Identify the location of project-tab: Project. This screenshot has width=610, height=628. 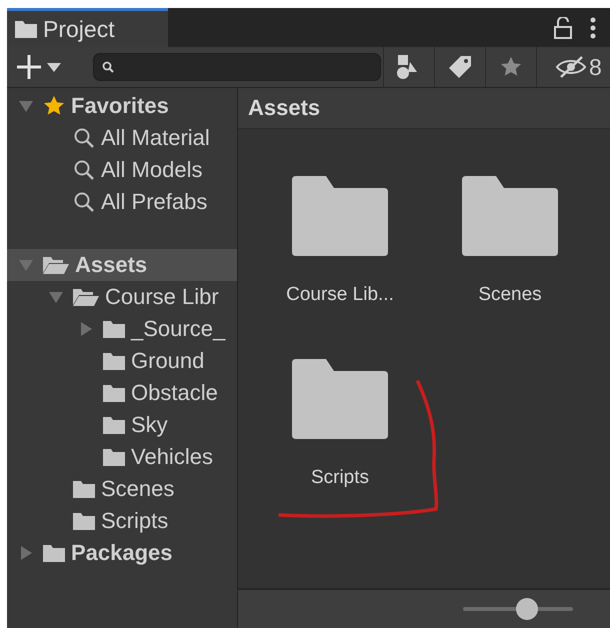
(87, 27).